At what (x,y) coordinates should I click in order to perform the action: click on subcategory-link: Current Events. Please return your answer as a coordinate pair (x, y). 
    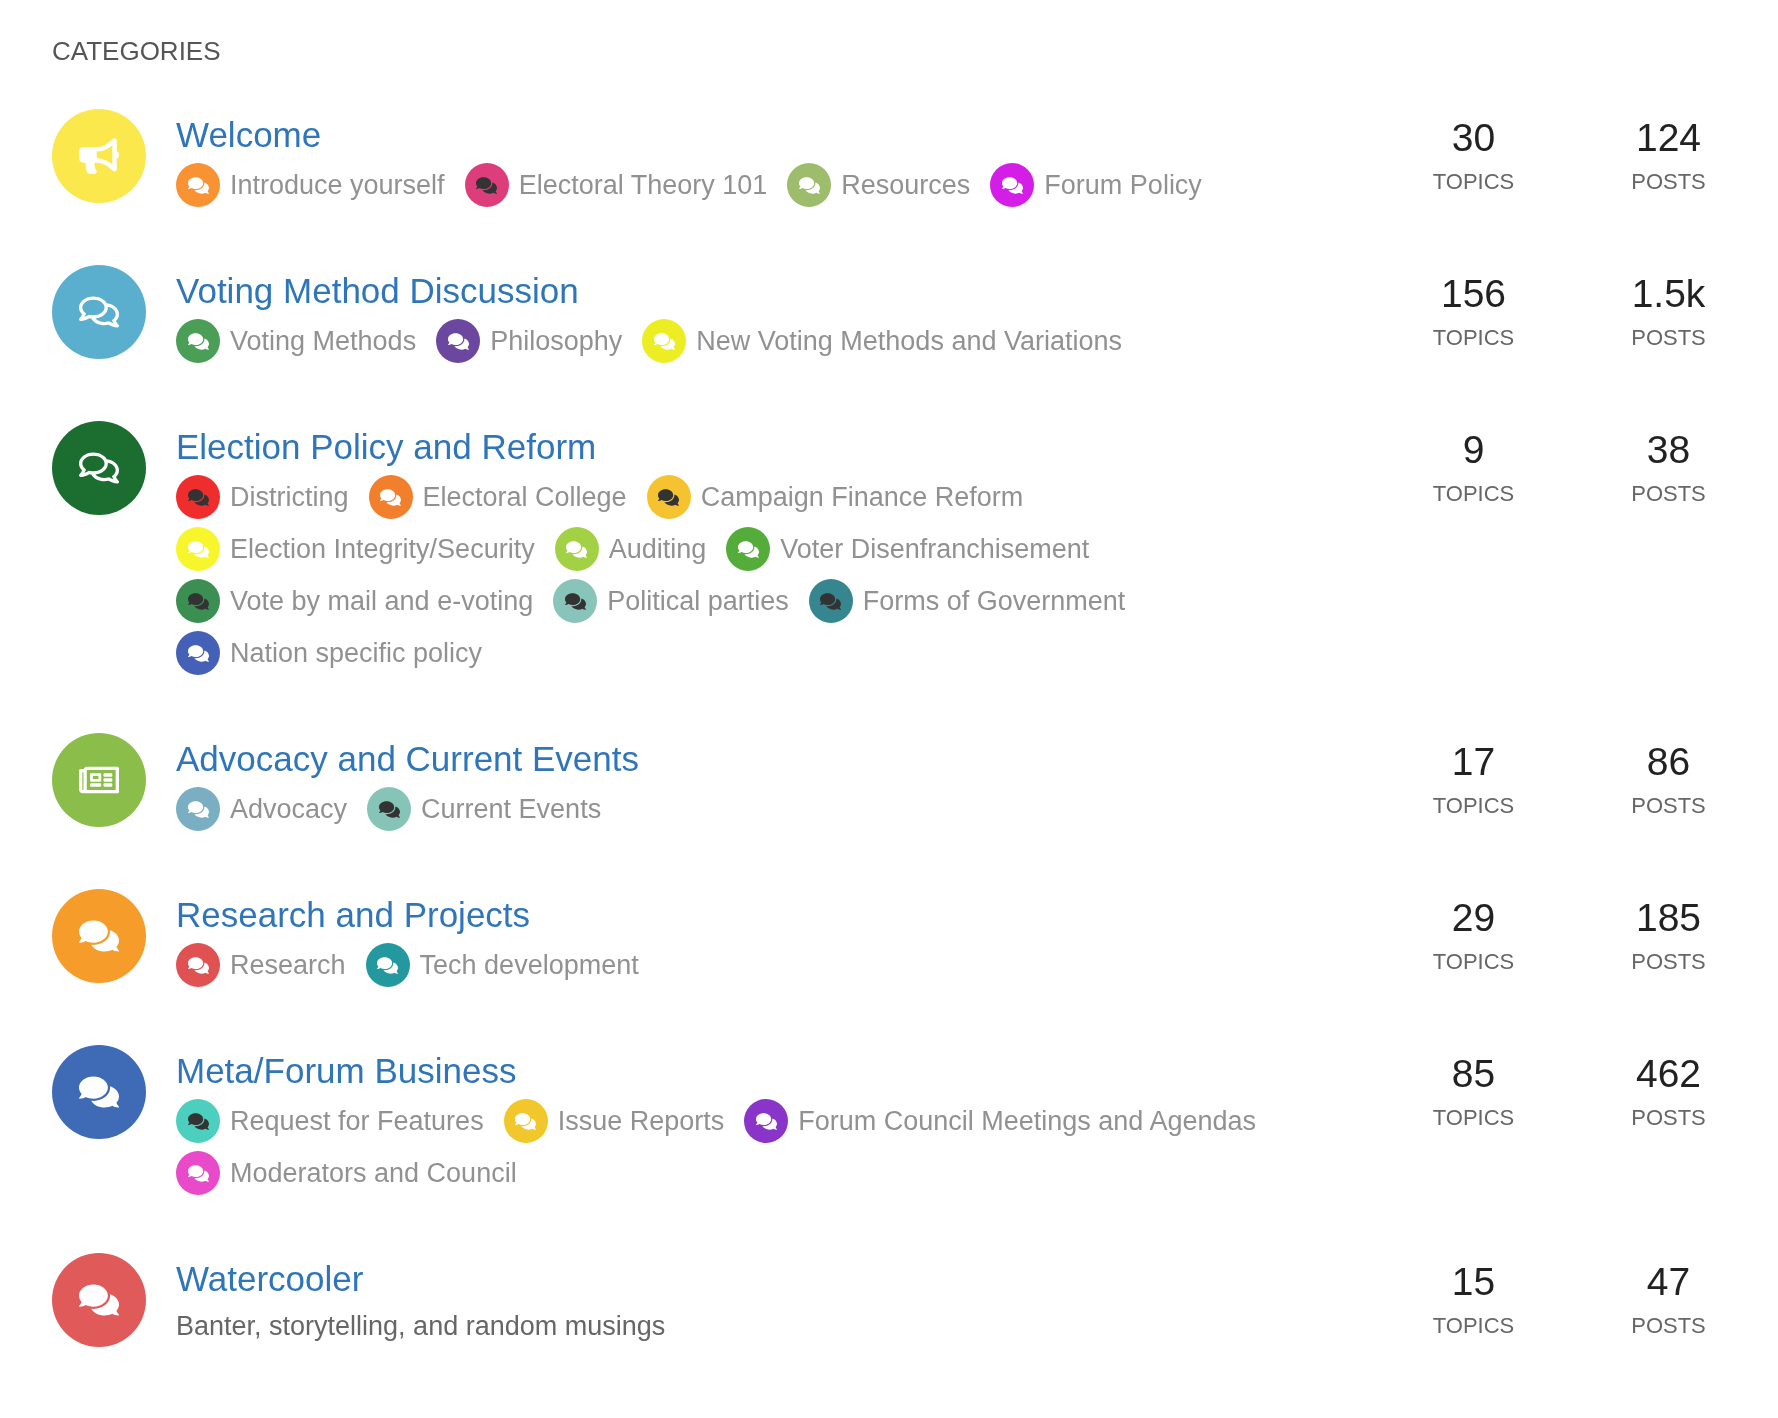
    Looking at the image, I should click on (484, 809).